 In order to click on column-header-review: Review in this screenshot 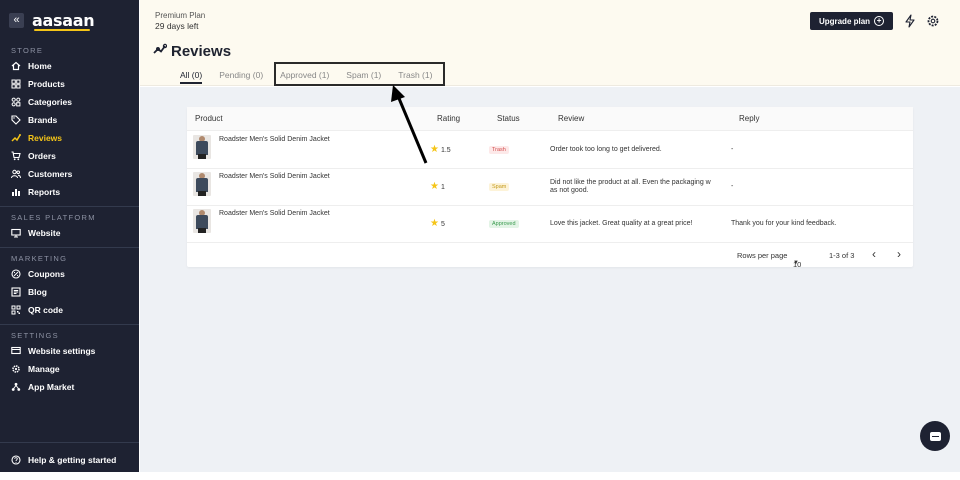, I will do `click(571, 118)`.